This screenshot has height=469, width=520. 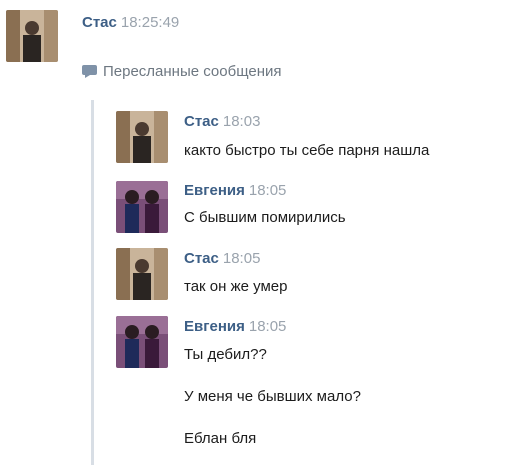 I want to click on message-text: У меня че бывших мало?, so click(x=272, y=396).